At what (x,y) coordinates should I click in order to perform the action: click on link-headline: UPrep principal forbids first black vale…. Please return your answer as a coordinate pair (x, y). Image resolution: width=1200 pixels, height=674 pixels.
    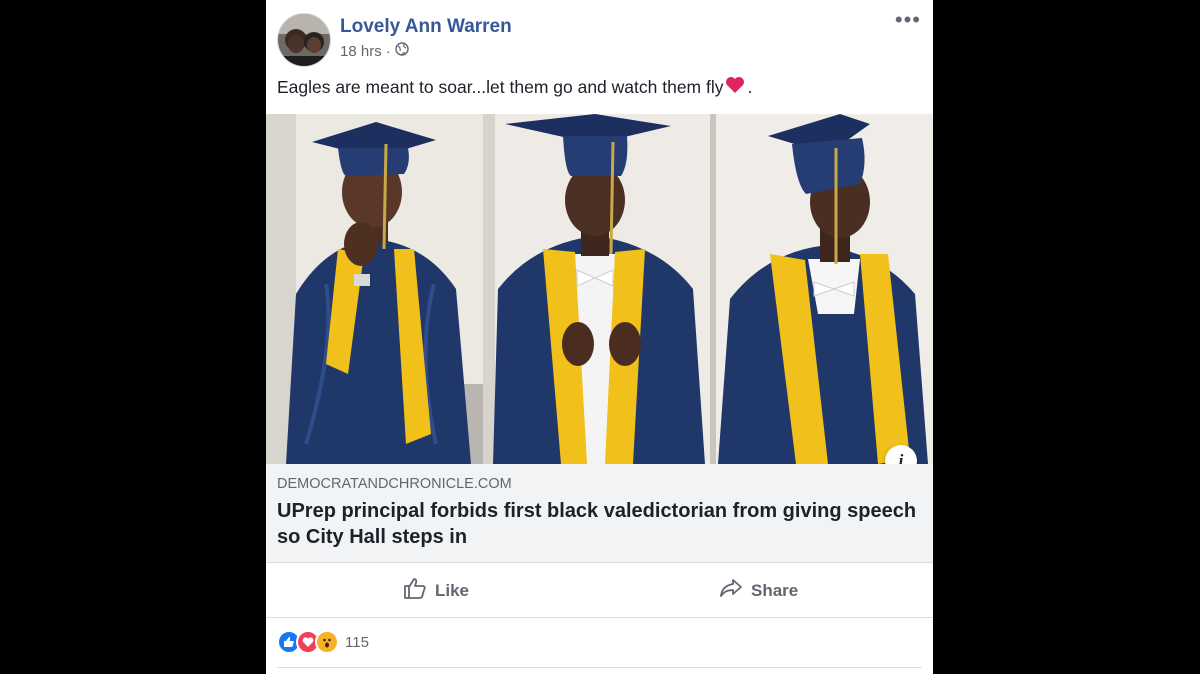
    Looking at the image, I should click on (597, 524).